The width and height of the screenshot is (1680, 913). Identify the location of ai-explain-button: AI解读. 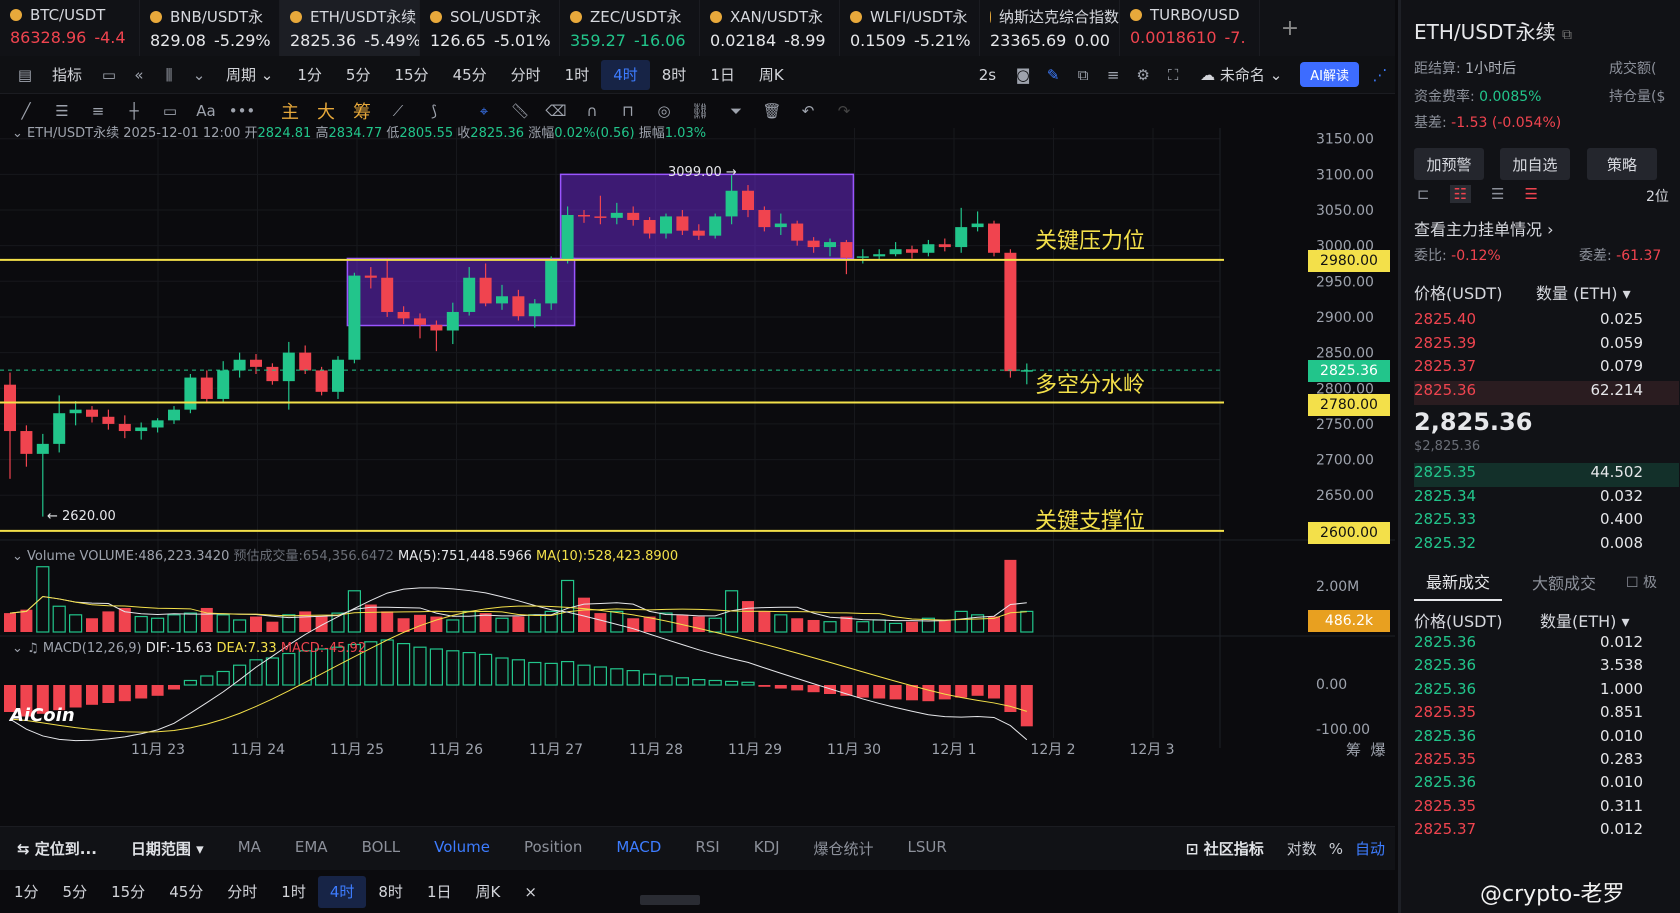
(1329, 74).